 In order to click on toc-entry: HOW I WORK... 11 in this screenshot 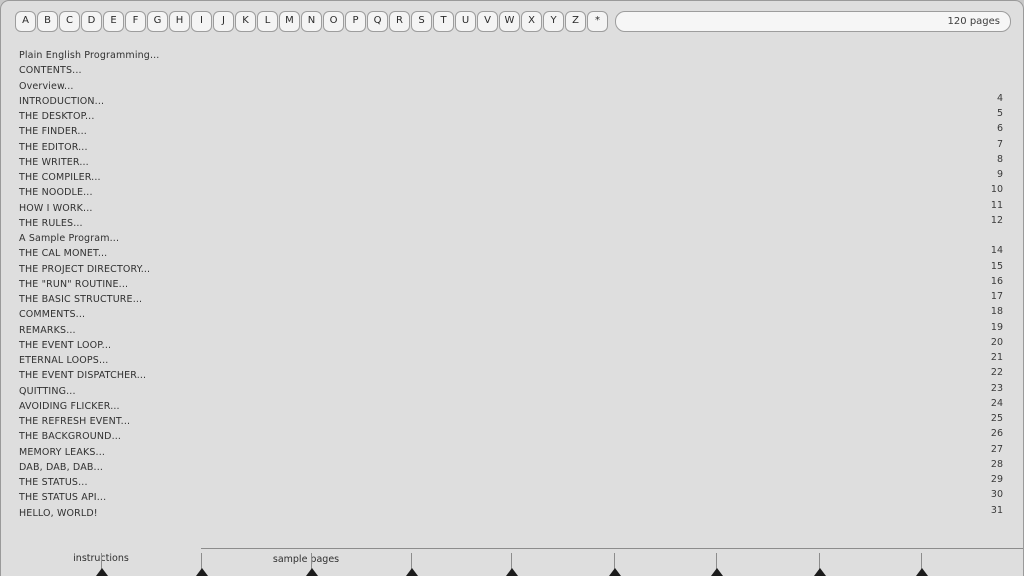, I will do `click(515, 206)`.